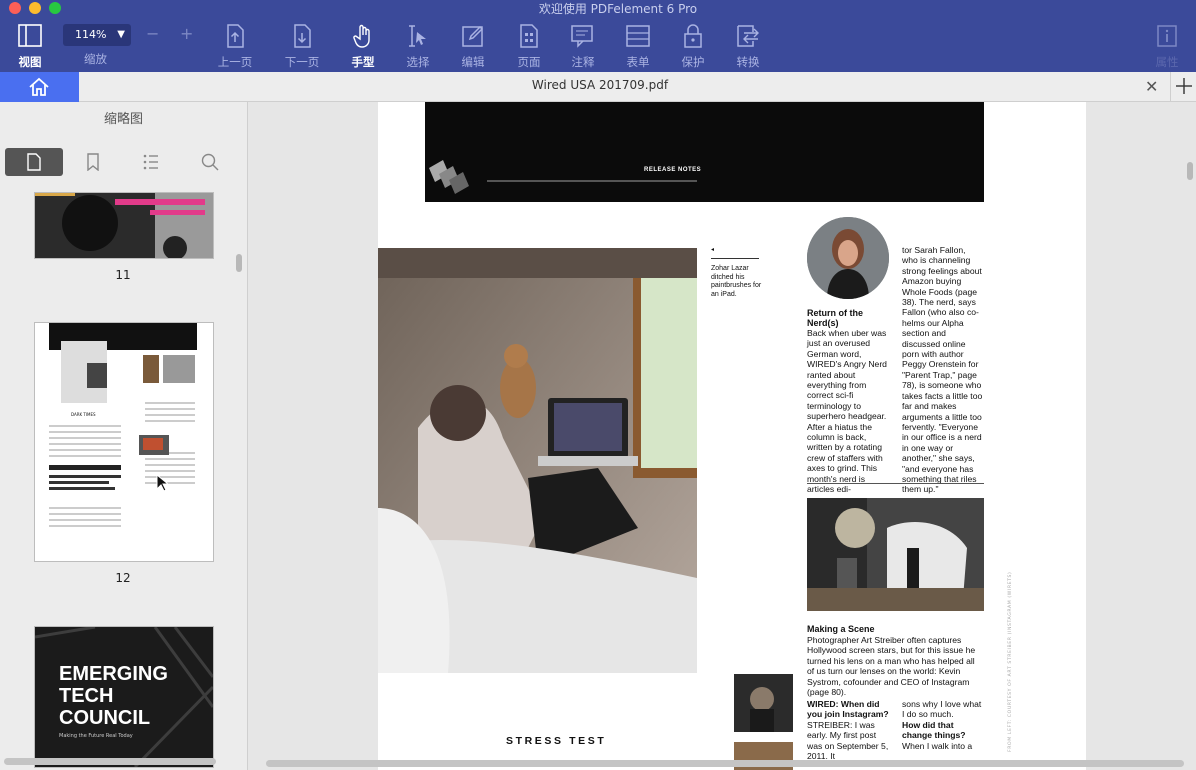  I want to click on release-notes-banner: RELEASE NOTES, so click(704, 152).